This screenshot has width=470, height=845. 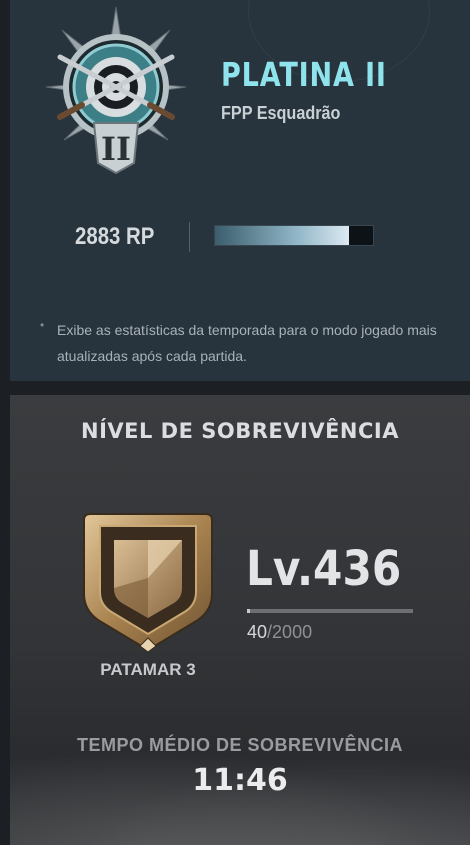 What do you see at coordinates (257, 632) in the screenshot?
I see `xp-current: 40` at bounding box center [257, 632].